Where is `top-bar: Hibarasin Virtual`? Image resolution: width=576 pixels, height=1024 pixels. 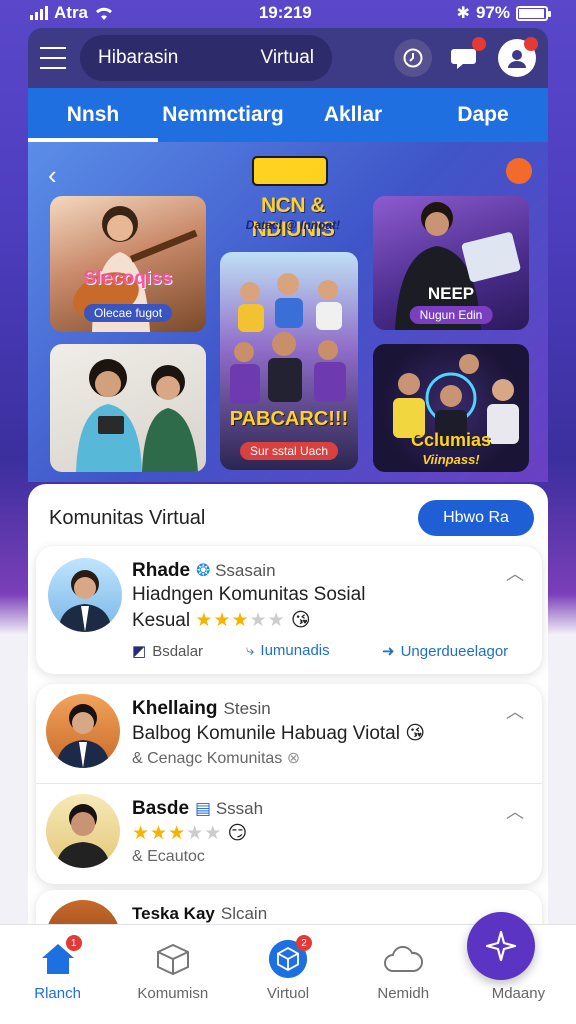
top-bar: Hibarasin Virtual is located at coordinates (288, 58).